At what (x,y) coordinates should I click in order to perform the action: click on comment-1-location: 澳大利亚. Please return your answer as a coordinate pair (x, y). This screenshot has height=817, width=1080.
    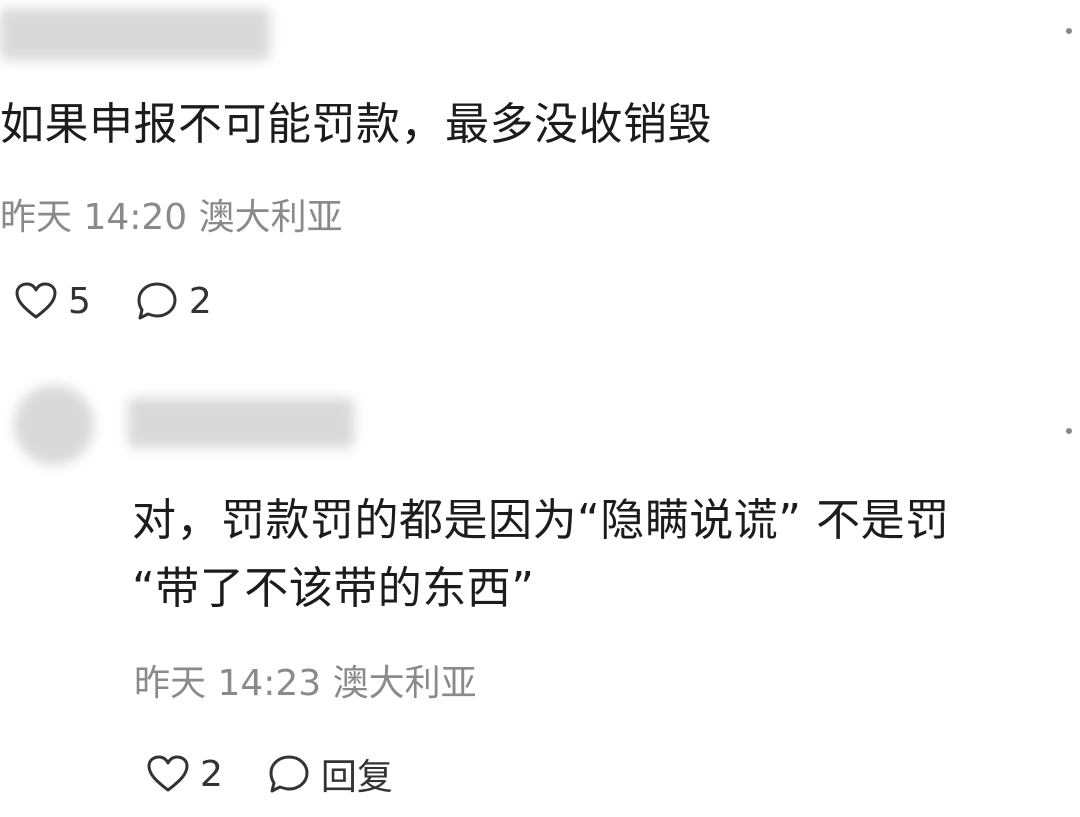
    Looking at the image, I should click on (270, 217).